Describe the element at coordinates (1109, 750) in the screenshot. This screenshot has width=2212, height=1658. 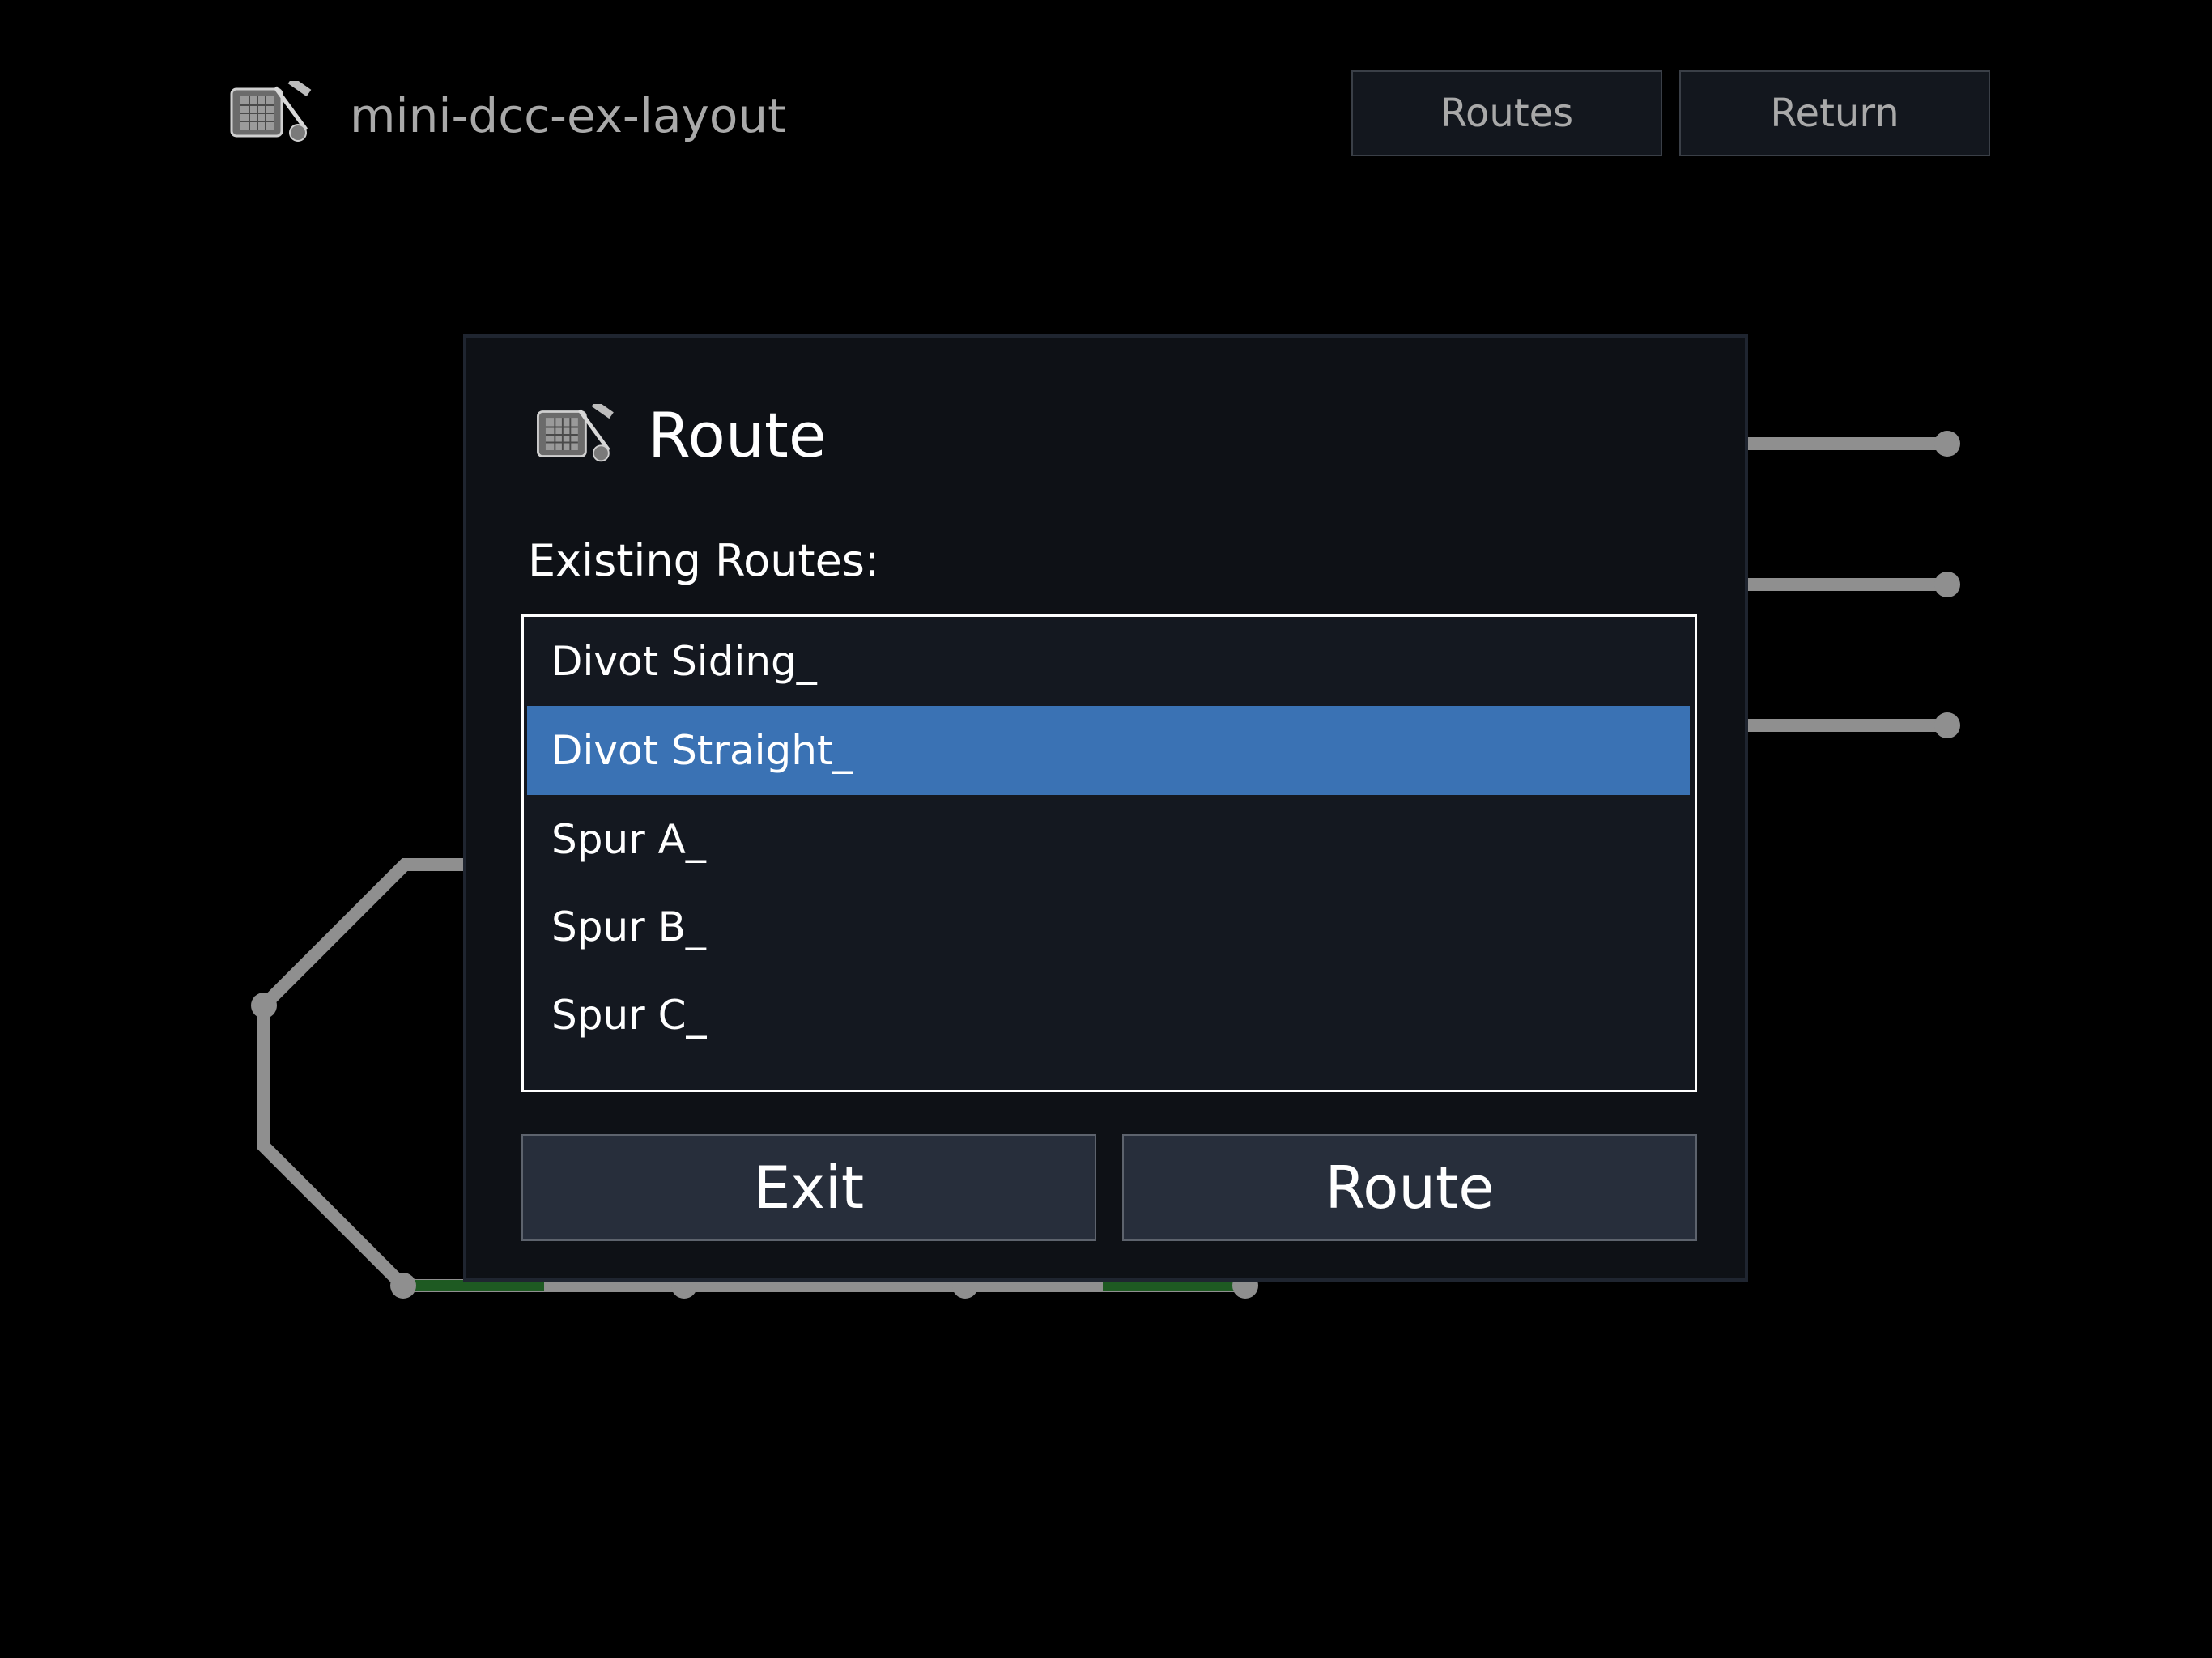
I see `route-list-item-selected: Divot Straight_` at that location.